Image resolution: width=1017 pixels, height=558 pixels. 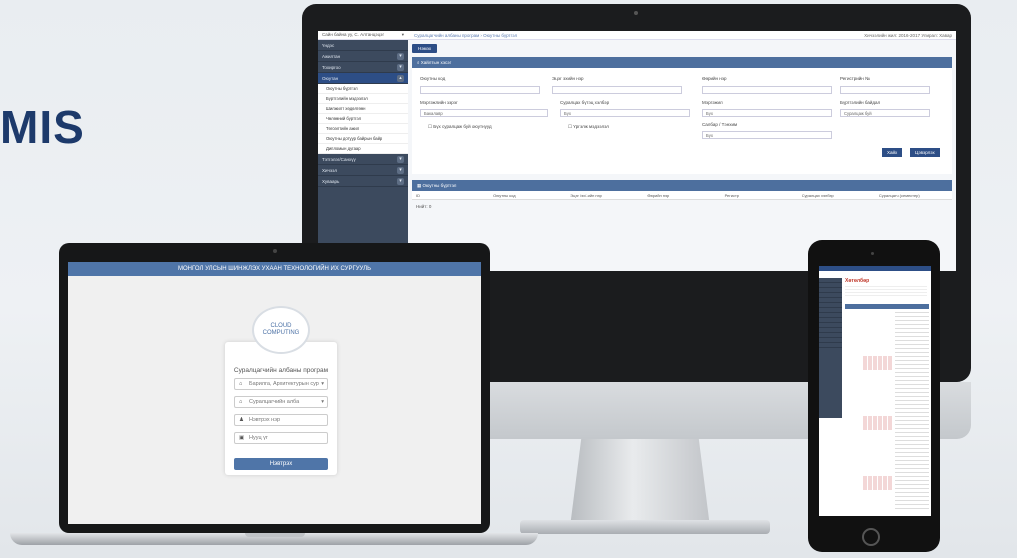 I want to click on password-input: ▣ Нууц үг, so click(x=281, y=438).